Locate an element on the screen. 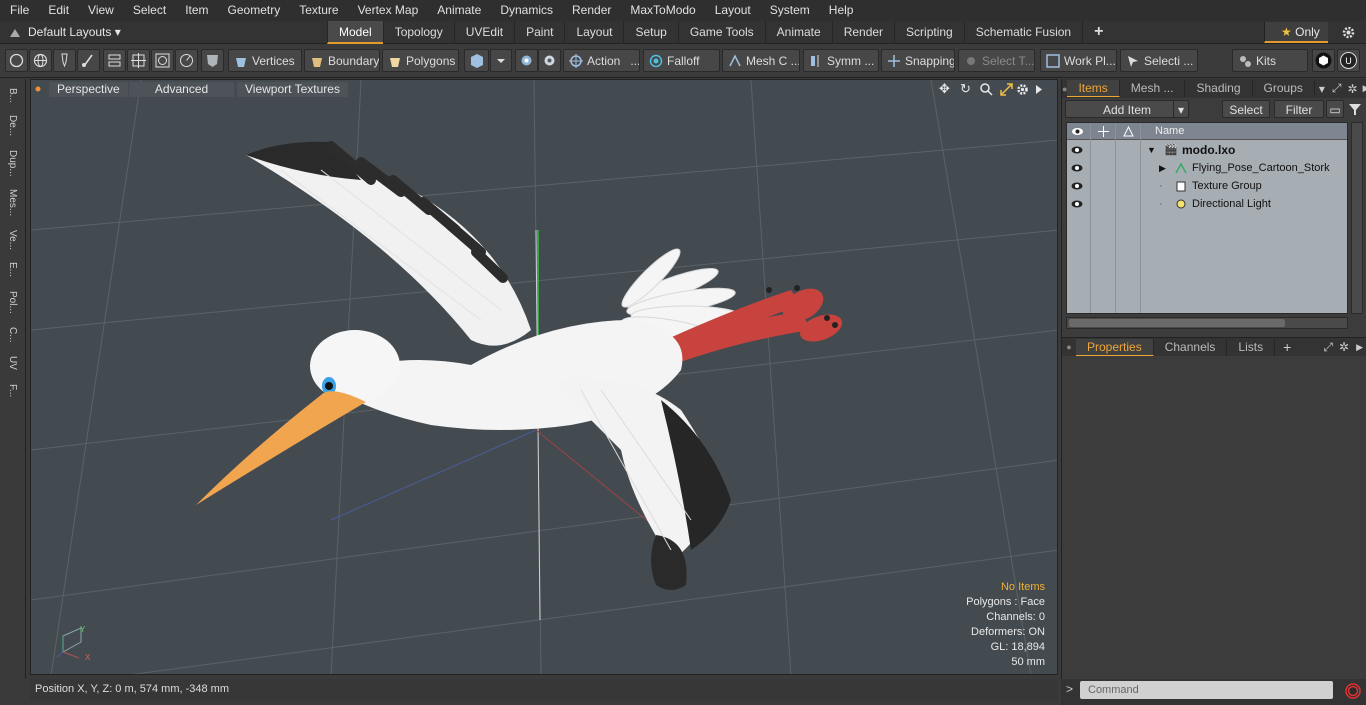 The height and width of the screenshot is (705, 1366). chevron-down-icon: ▾ is located at coordinates (1322, 89).